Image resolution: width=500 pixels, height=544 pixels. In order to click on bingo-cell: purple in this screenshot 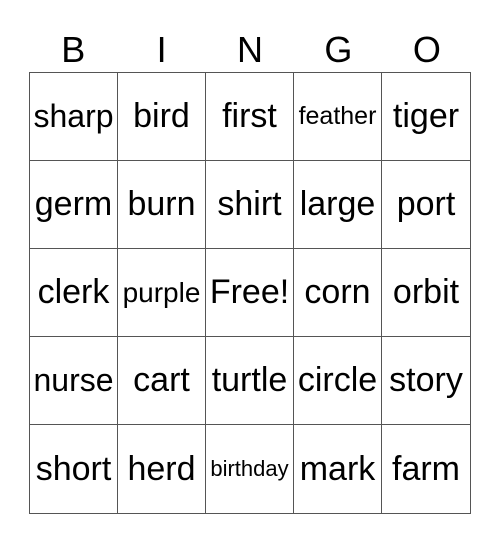, I will do `click(162, 293)`.